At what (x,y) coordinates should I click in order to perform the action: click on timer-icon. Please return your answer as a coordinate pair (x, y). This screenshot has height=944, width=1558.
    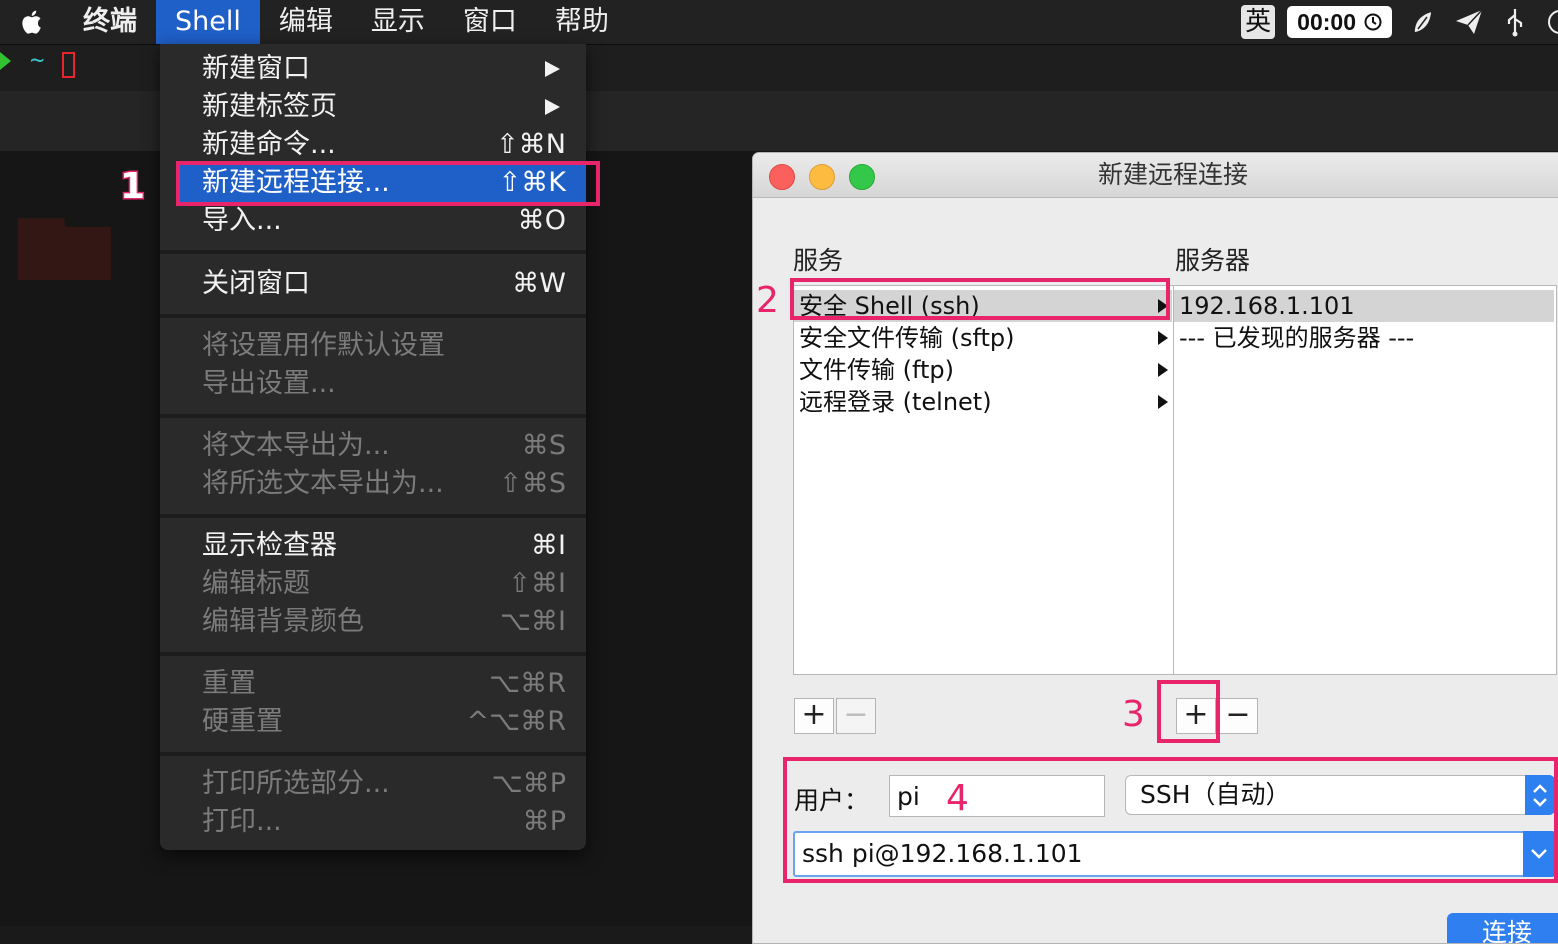
    Looking at the image, I should click on (1373, 22).